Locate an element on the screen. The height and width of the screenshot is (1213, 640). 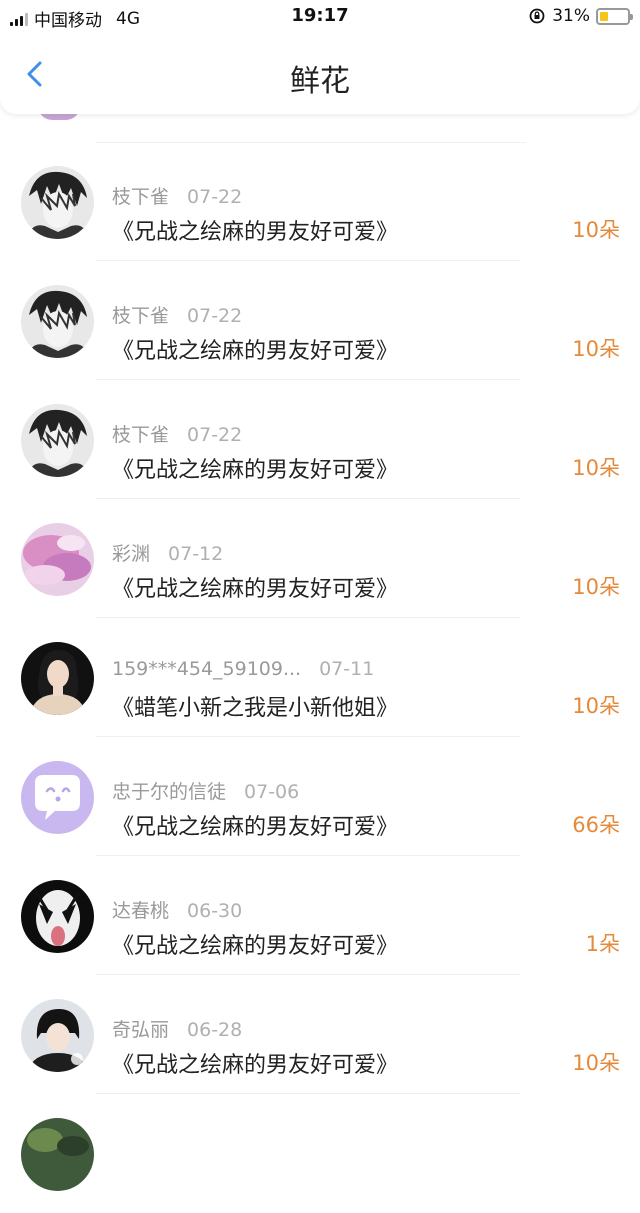
battery-info: 31% is located at coordinates (580, 16).